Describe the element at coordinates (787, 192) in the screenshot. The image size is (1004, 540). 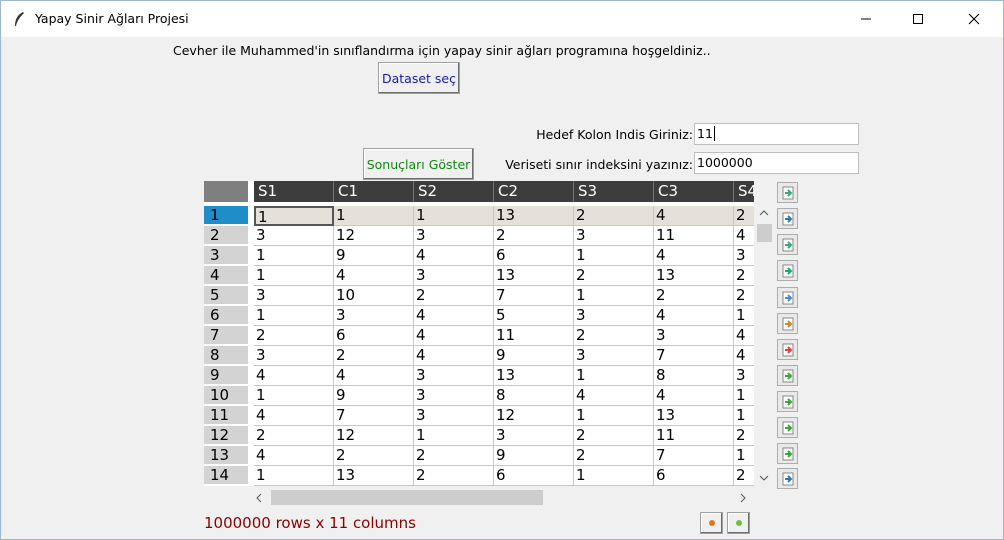
I see `load-button` at that location.